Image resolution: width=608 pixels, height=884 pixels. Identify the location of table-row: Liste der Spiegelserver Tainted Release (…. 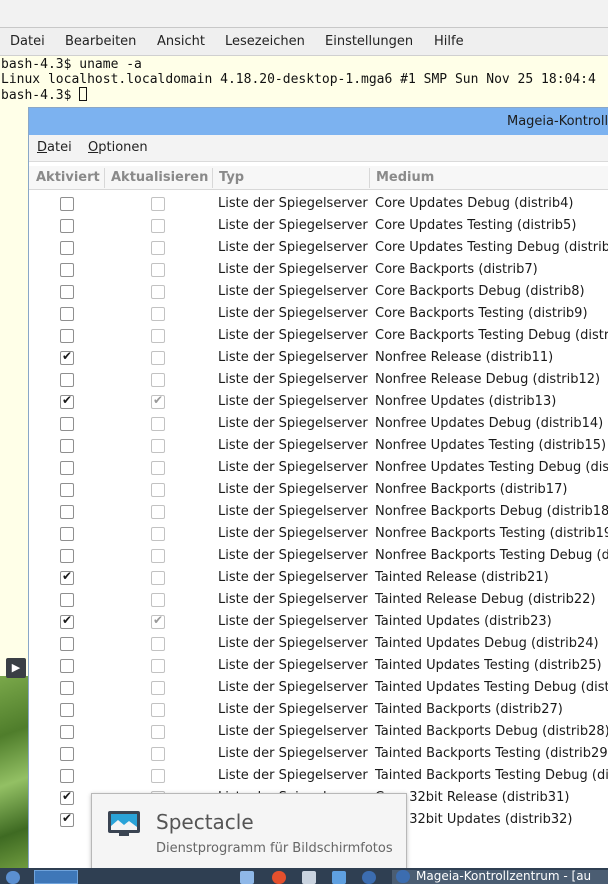
(318, 578).